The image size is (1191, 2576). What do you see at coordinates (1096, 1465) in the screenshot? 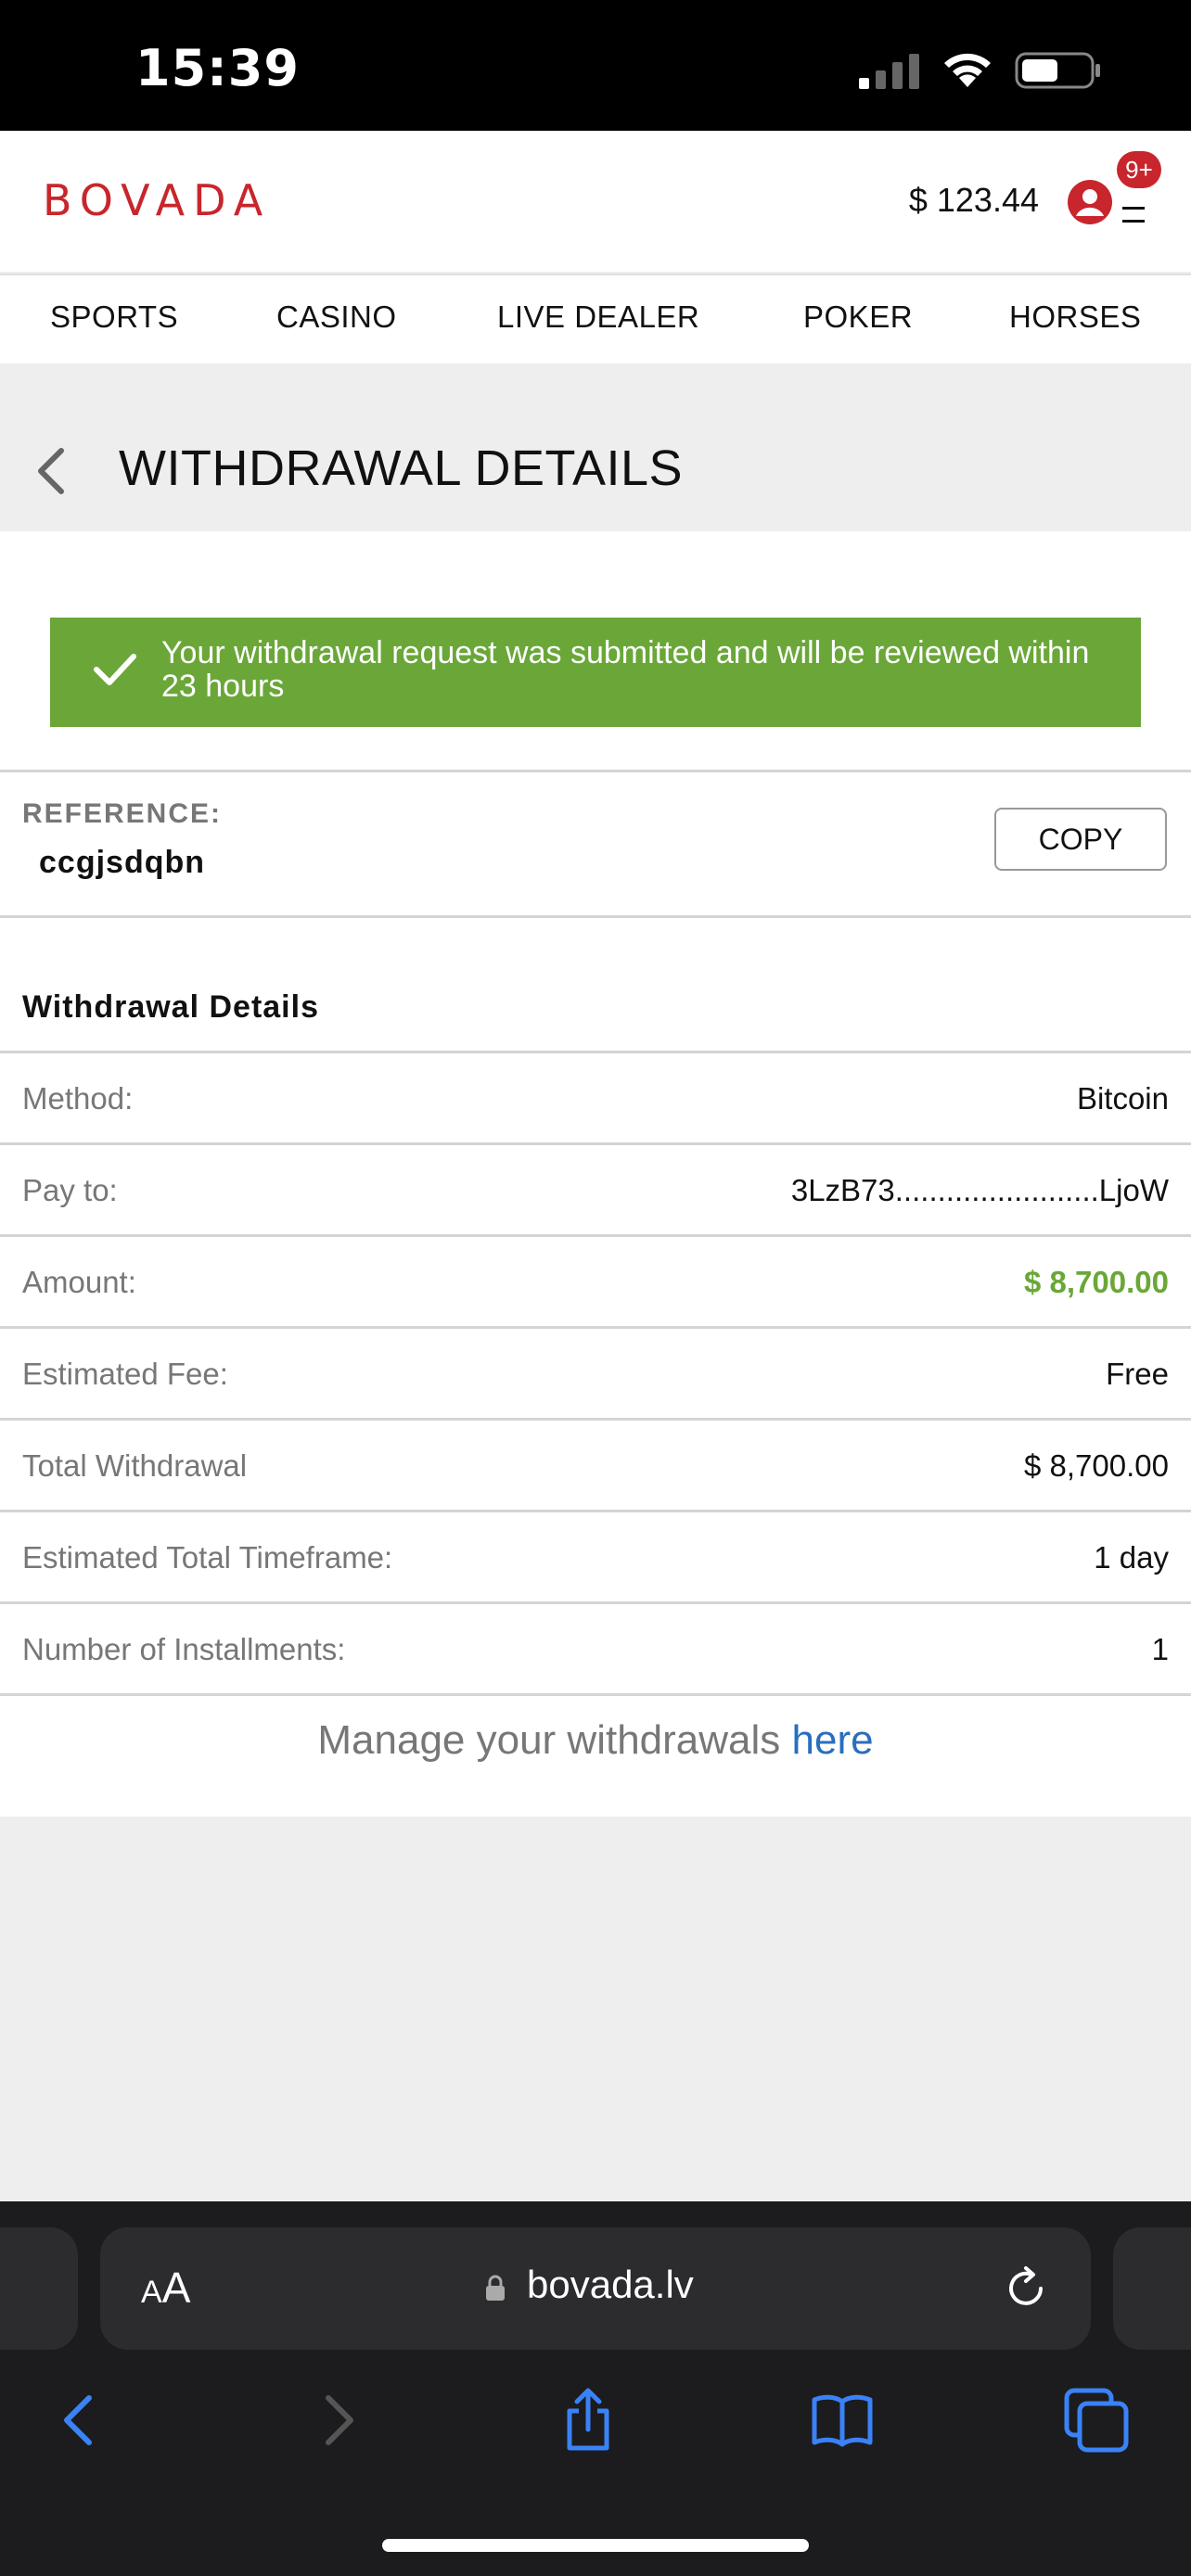
I see `detail-value: $ 8,700.00` at bounding box center [1096, 1465].